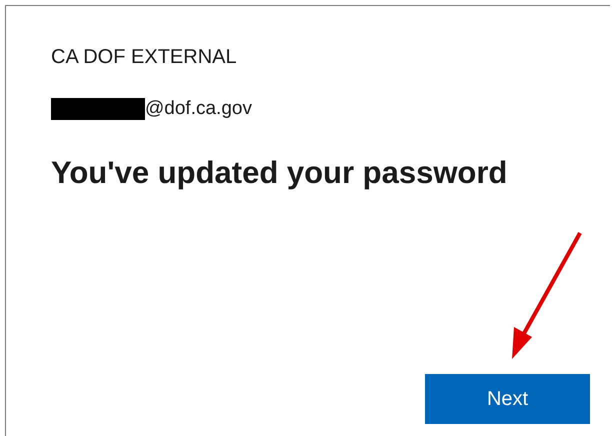  I want to click on account-email: @dof.ca.gov, so click(198, 109).